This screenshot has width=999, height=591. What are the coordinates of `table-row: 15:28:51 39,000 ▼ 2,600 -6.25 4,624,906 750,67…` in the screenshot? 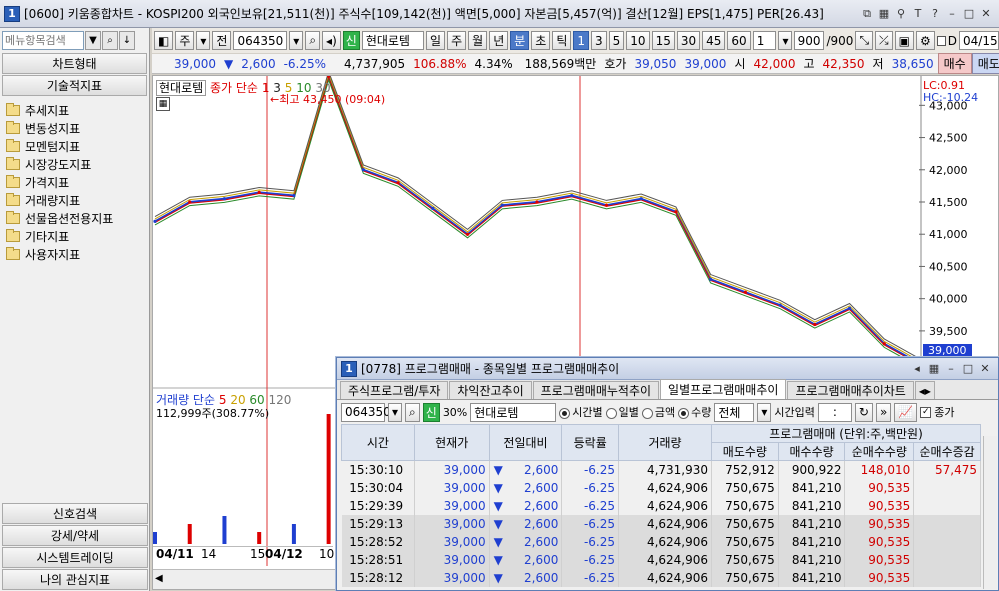 It's located at (661, 559).